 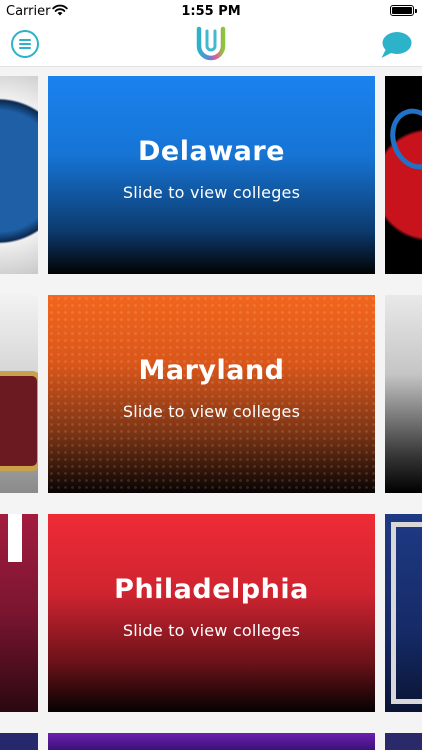 What do you see at coordinates (396, 47) in the screenshot?
I see `chat-bubble-icon` at bounding box center [396, 47].